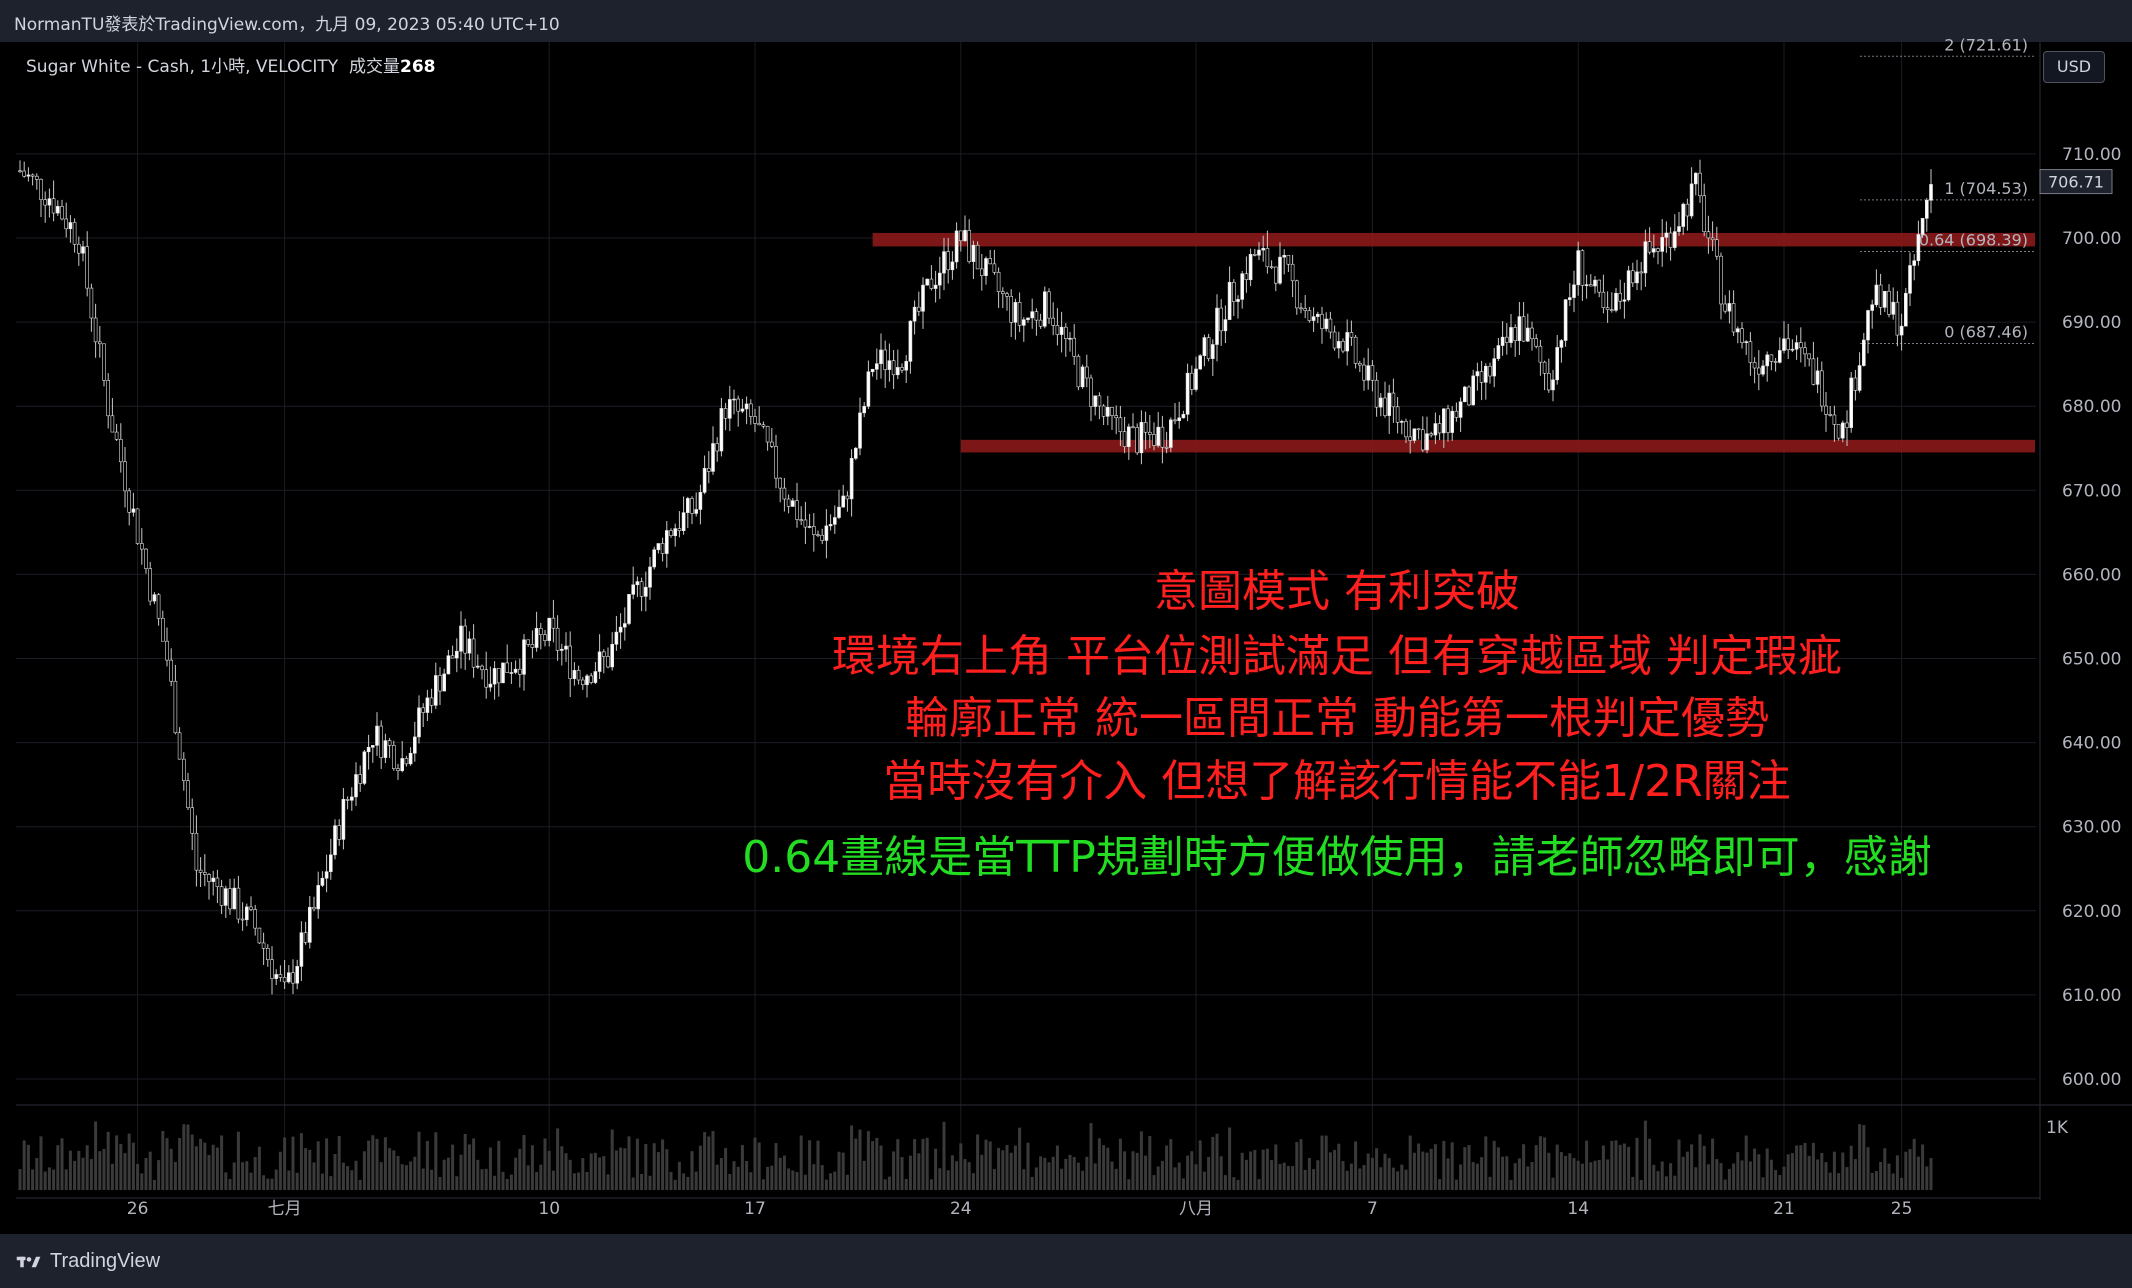  Describe the element at coordinates (1986, 188) in the screenshot. I see `fib-level-label: 1 (704.53)` at that location.